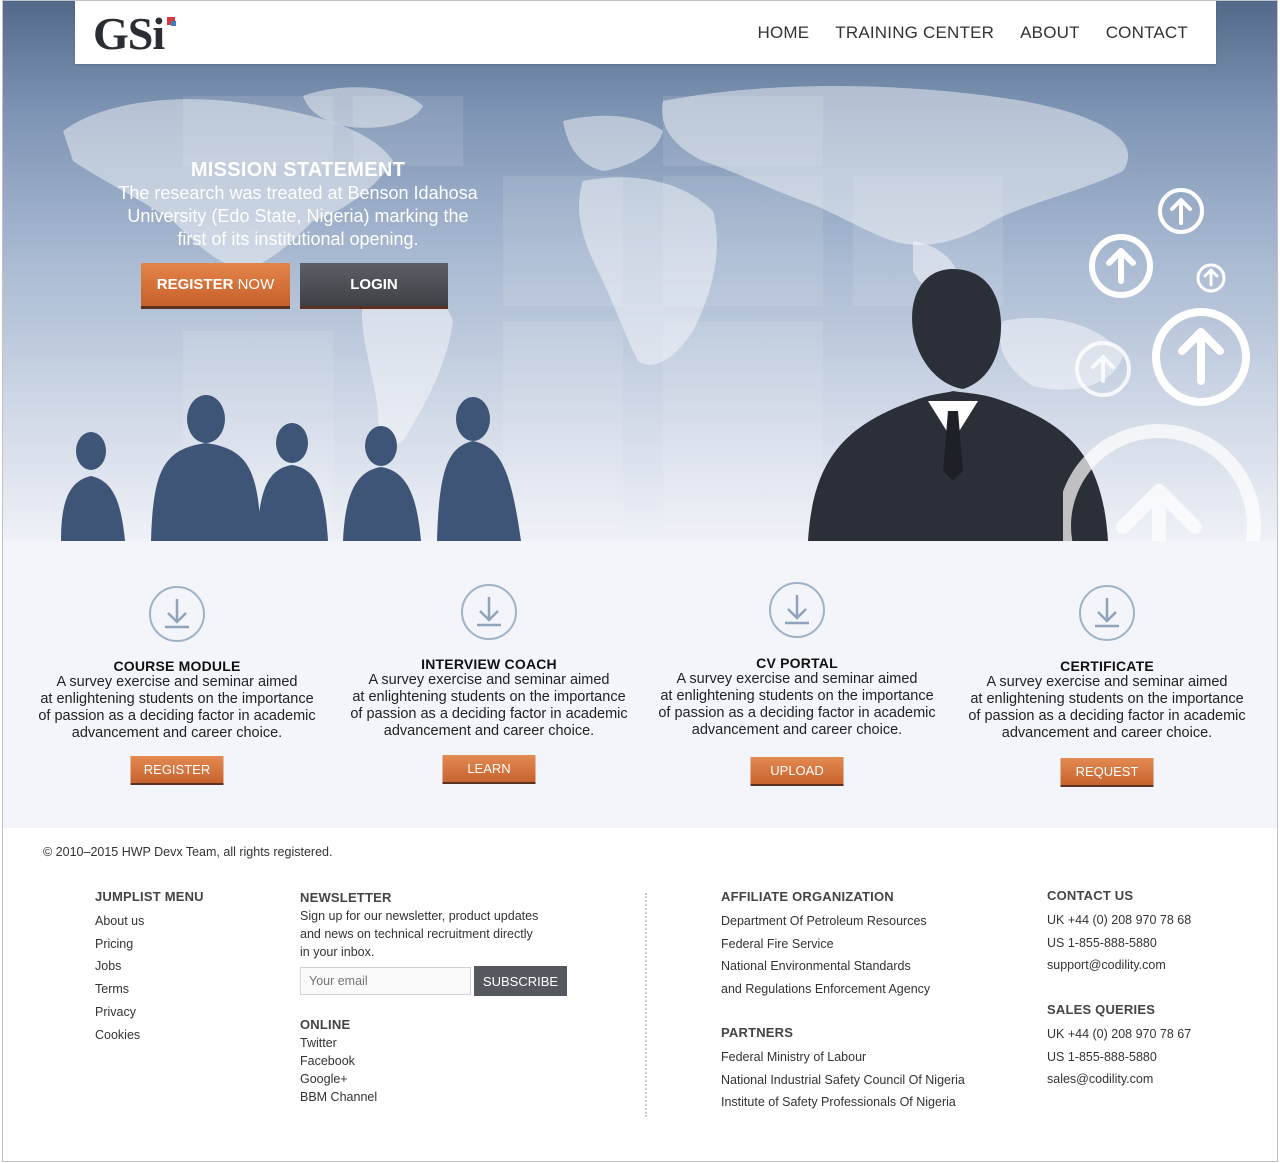 This screenshot has height=1163, width=1280. What do you see at coordinates (520, 981) in the screenshot?
I see `subscribe-button: SUBSCRIBE` at bounding box center [520, 981].